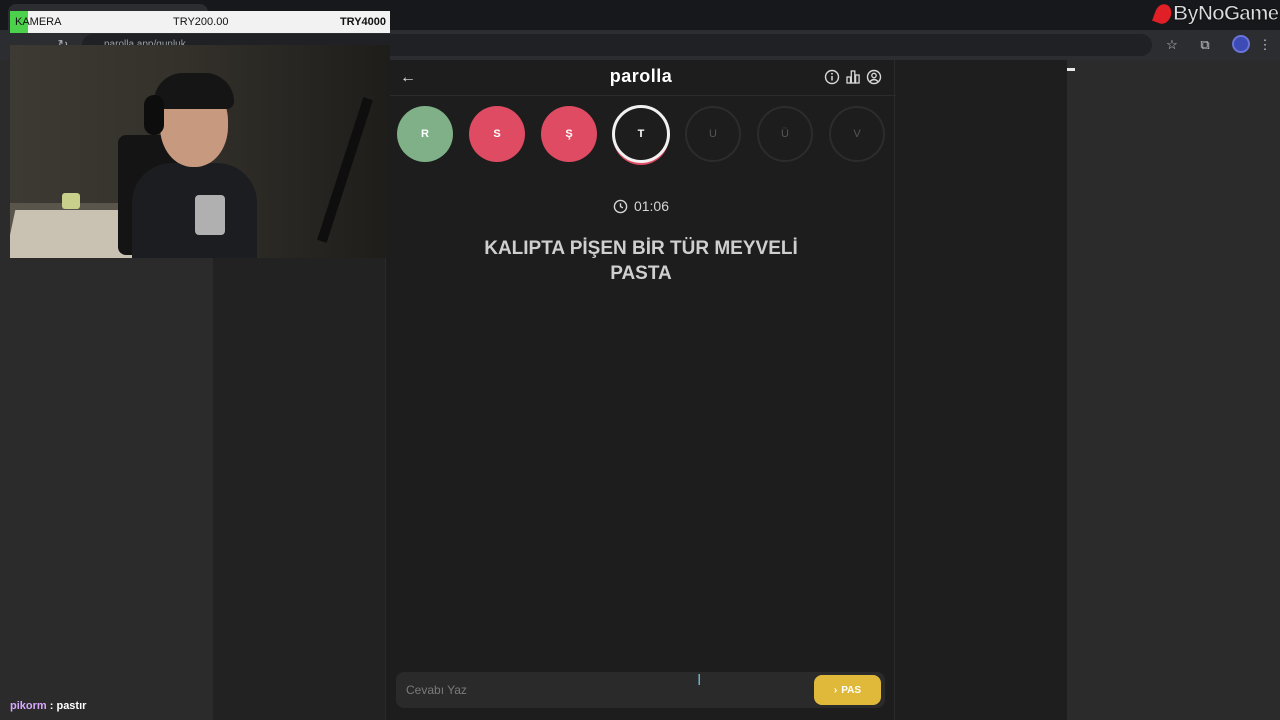  What do you see at coordinates (569, 134) in the screenshot?
I see `letter-circle: Ş` at bounding box center [569, 134].